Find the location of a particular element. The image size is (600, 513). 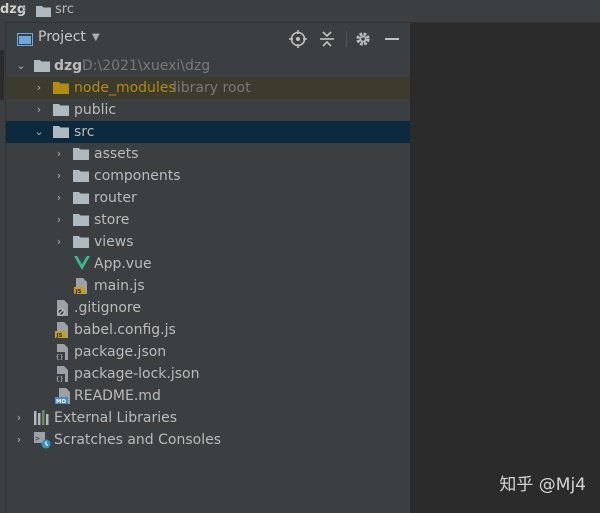

vue-icon is located at coordinates (82, 263).